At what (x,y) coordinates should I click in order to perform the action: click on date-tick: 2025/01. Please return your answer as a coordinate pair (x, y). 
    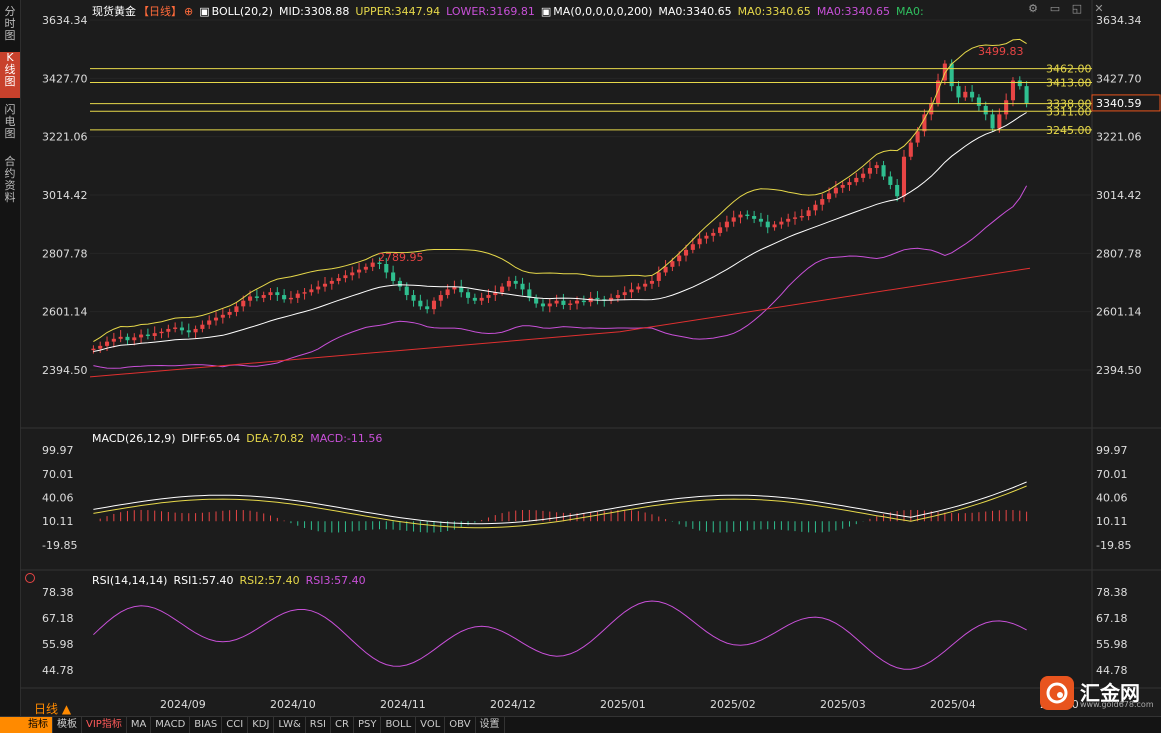
    Looking at the image, I should click on (623, 704).